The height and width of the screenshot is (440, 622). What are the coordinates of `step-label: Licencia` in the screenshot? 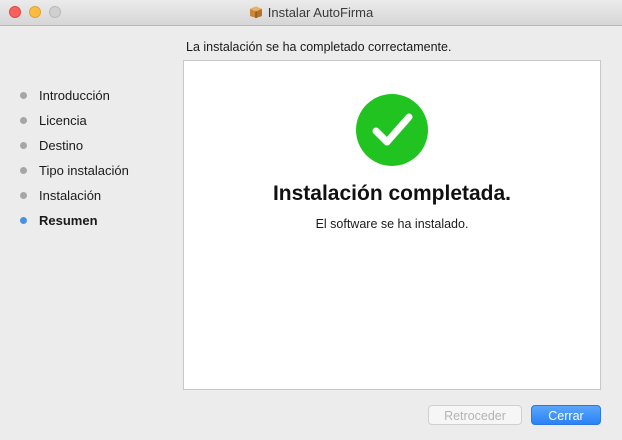 It's located at (63, 120).